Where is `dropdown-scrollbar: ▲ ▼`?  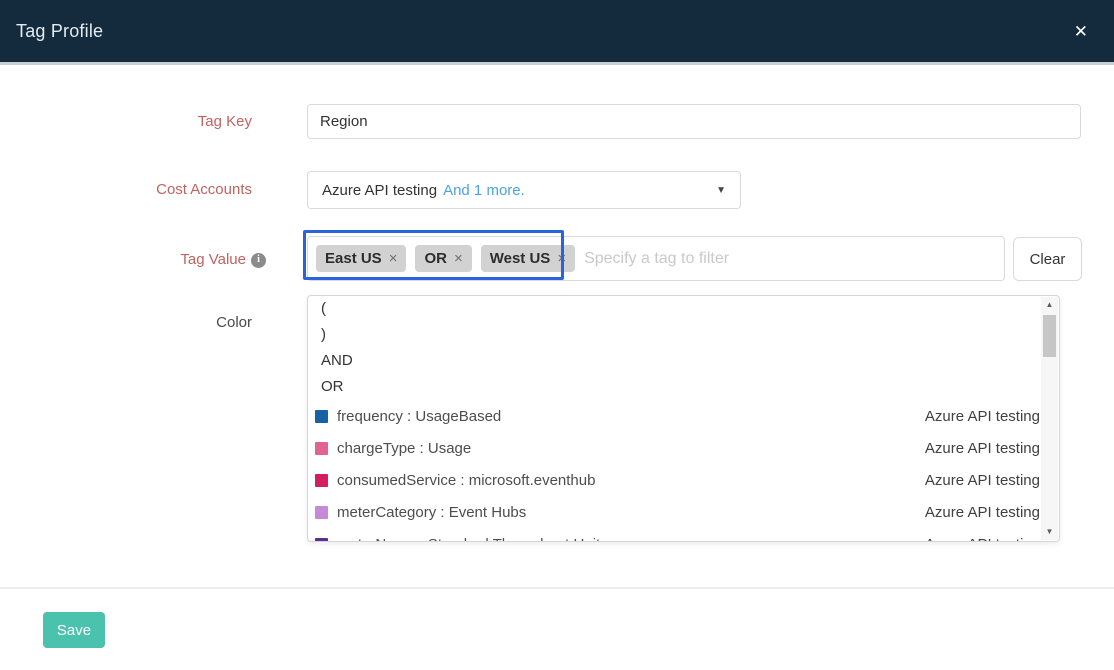
dropdown-scrollbar: ▲ ▼ is located at coordinates (1049, 418).